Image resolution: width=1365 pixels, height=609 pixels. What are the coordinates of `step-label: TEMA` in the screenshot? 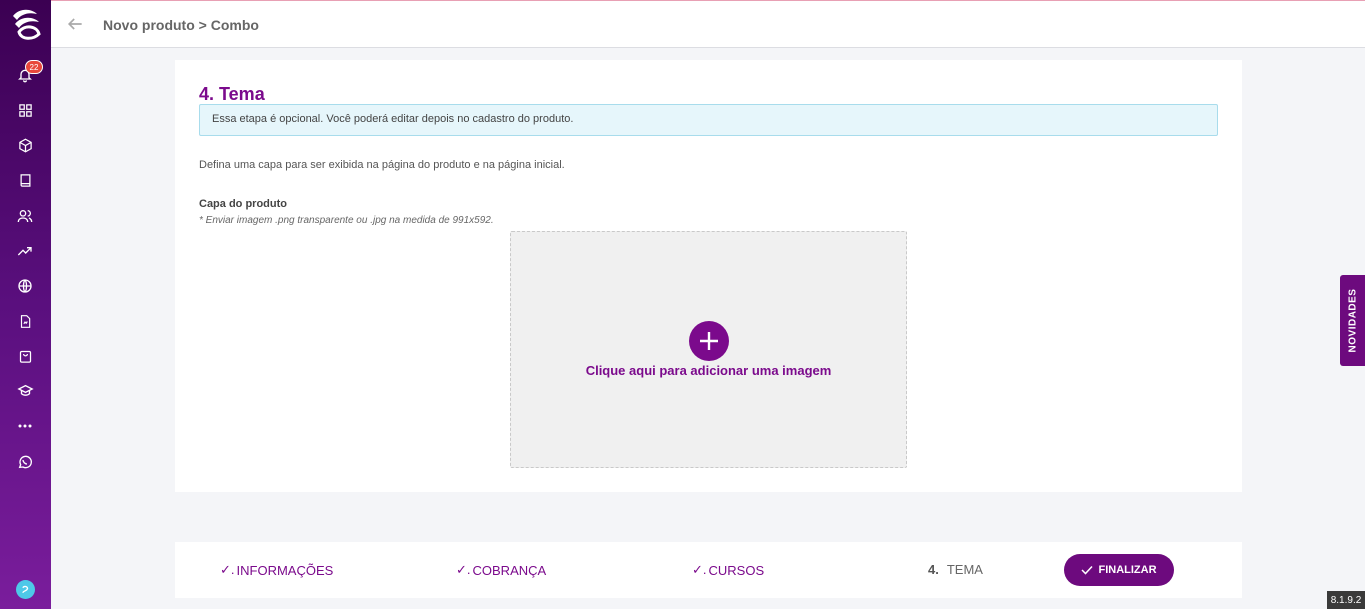 It's located at (964, 569).